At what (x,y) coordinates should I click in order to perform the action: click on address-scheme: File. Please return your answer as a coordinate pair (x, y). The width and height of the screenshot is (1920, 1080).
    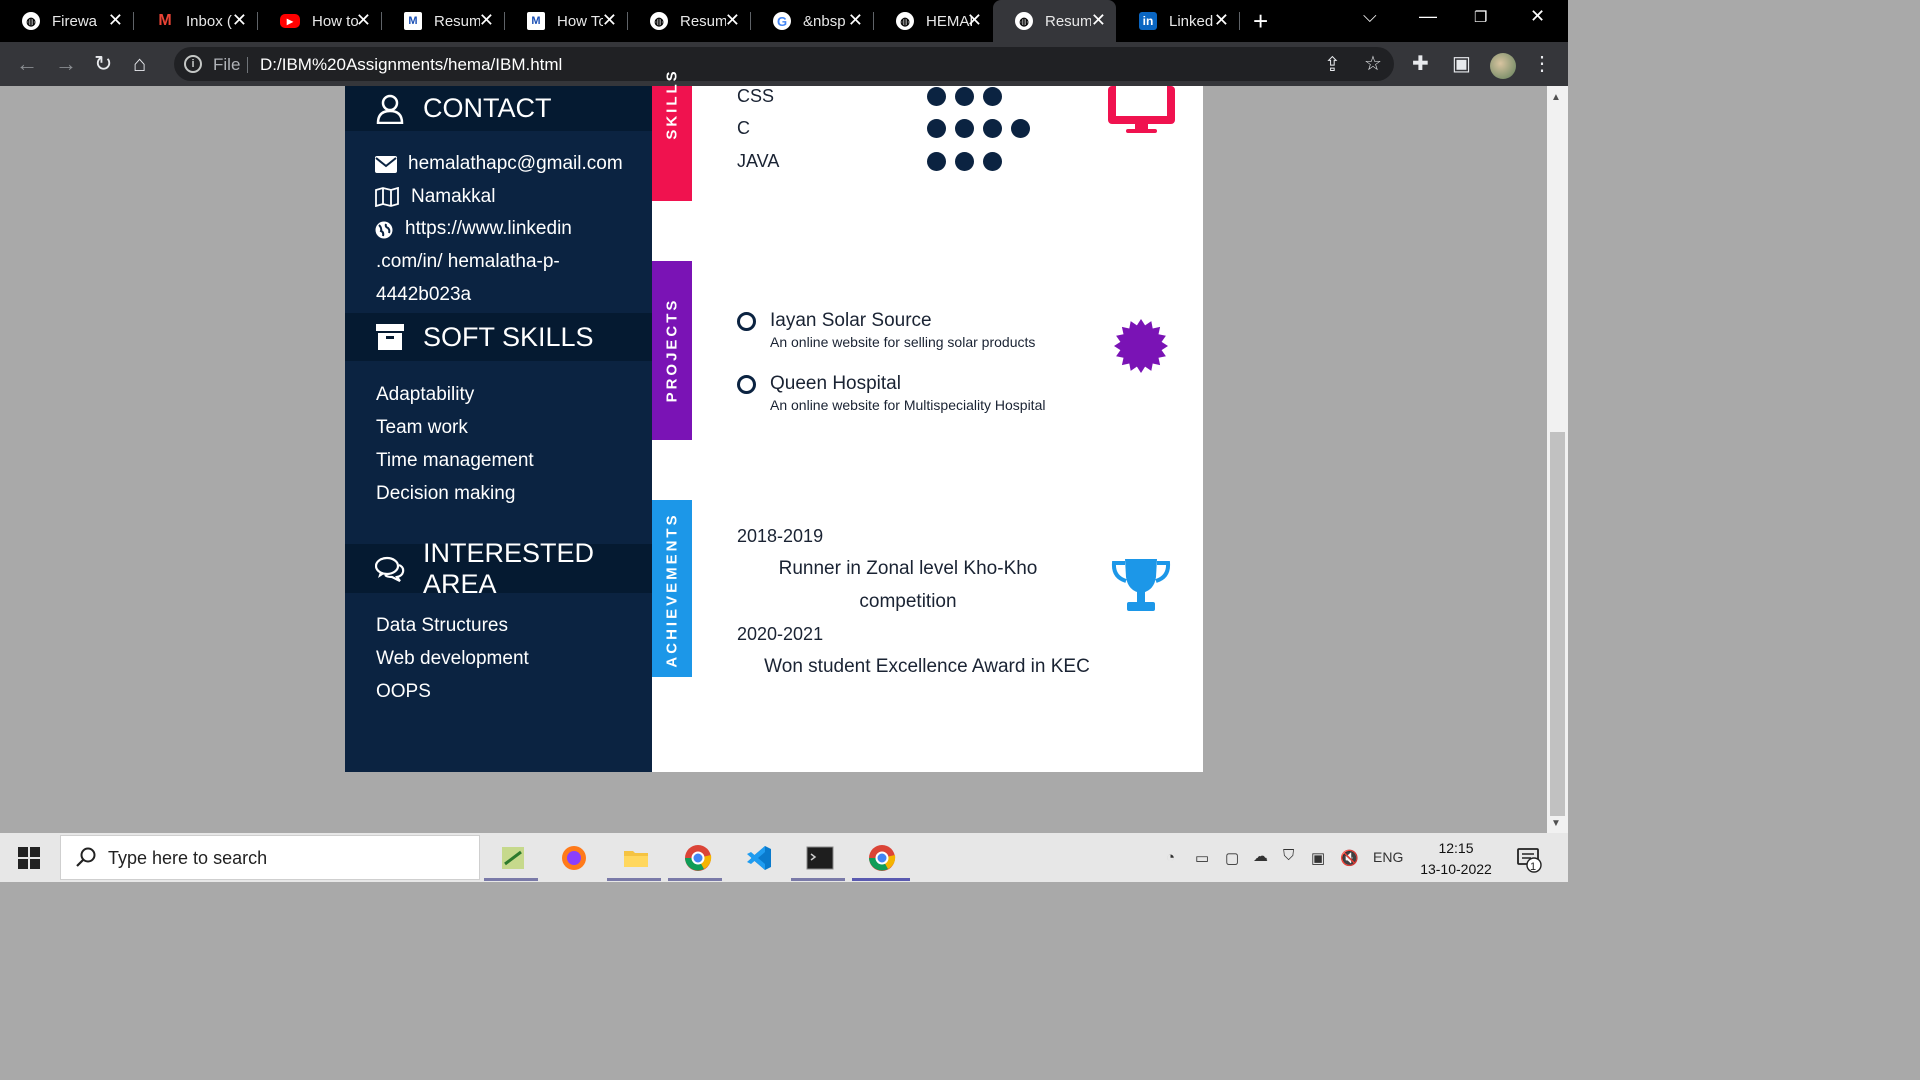
    Looking at the image, I should click on (227, 64).